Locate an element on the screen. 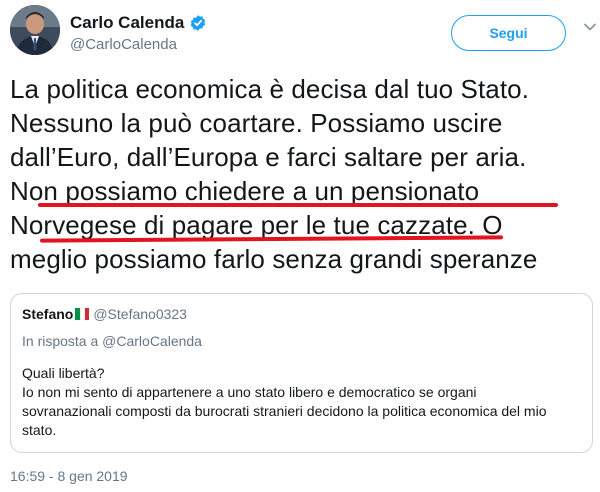  quoted-line: Quali libertà? is located at coordinates (63, 373).